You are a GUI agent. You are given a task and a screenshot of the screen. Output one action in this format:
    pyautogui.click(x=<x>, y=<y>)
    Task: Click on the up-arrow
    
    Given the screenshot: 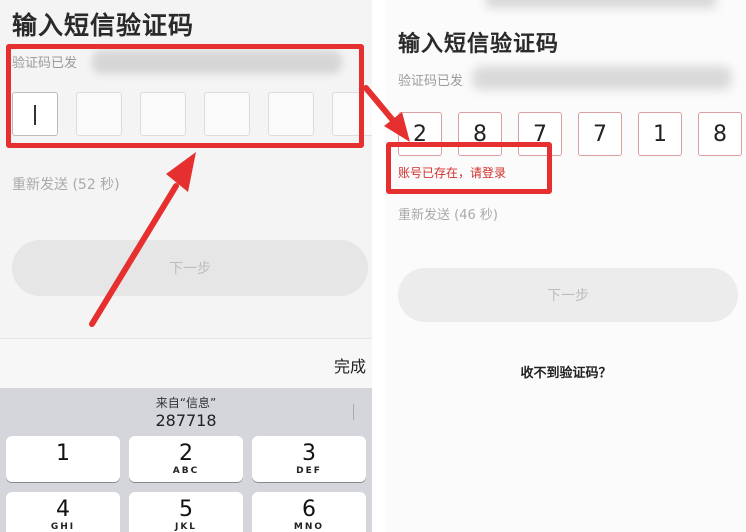 What is the action you would take?
    pyautogui.click(x=142, y=239)
    